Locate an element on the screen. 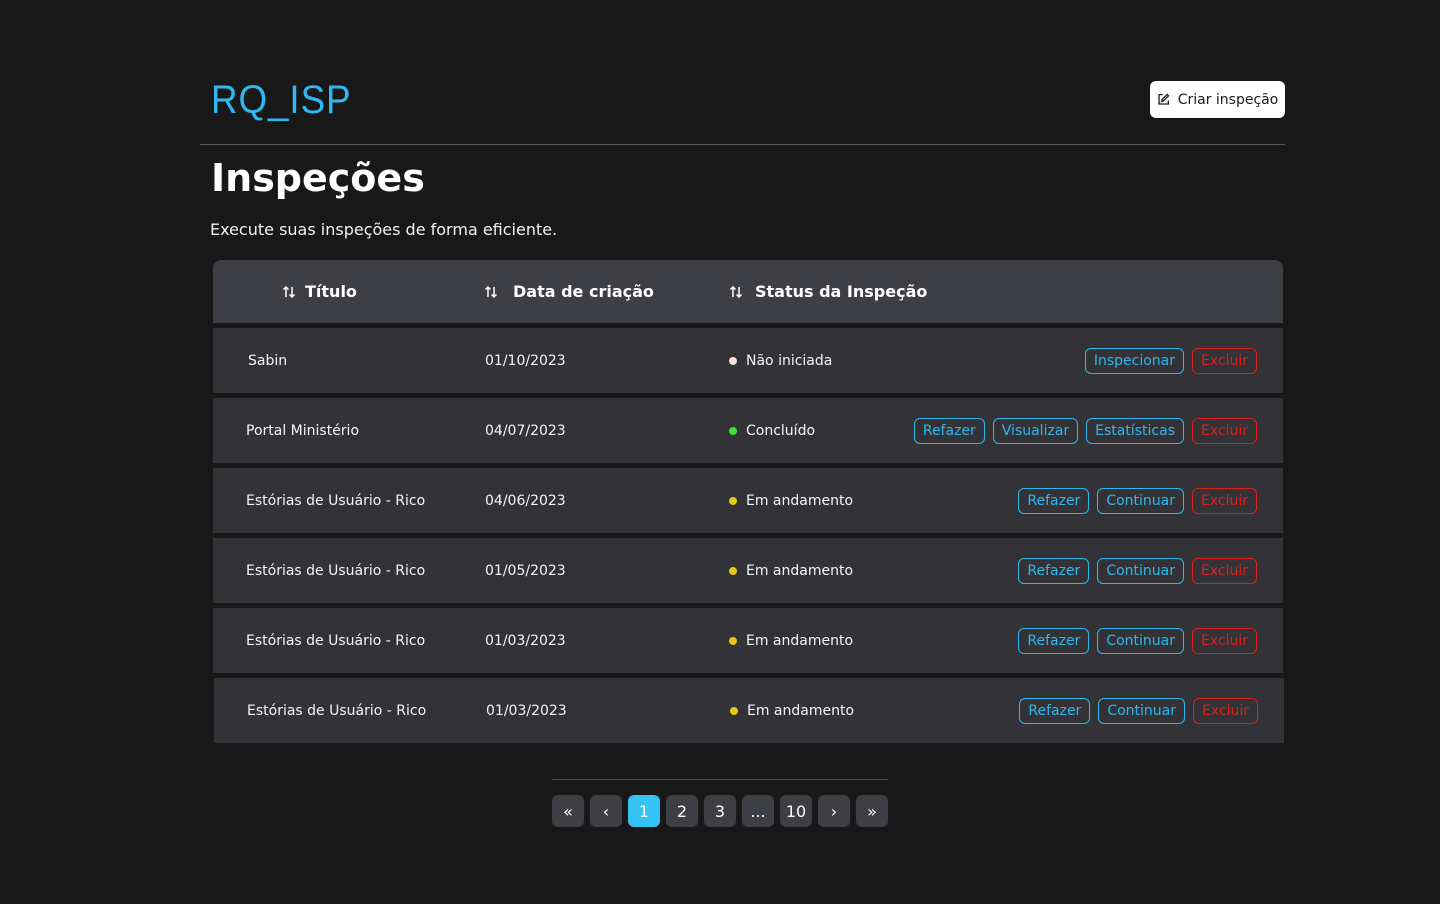 This screenshot has width=1440, height=904. column-header-date: Data de criação is located at coordinates (568, 291).